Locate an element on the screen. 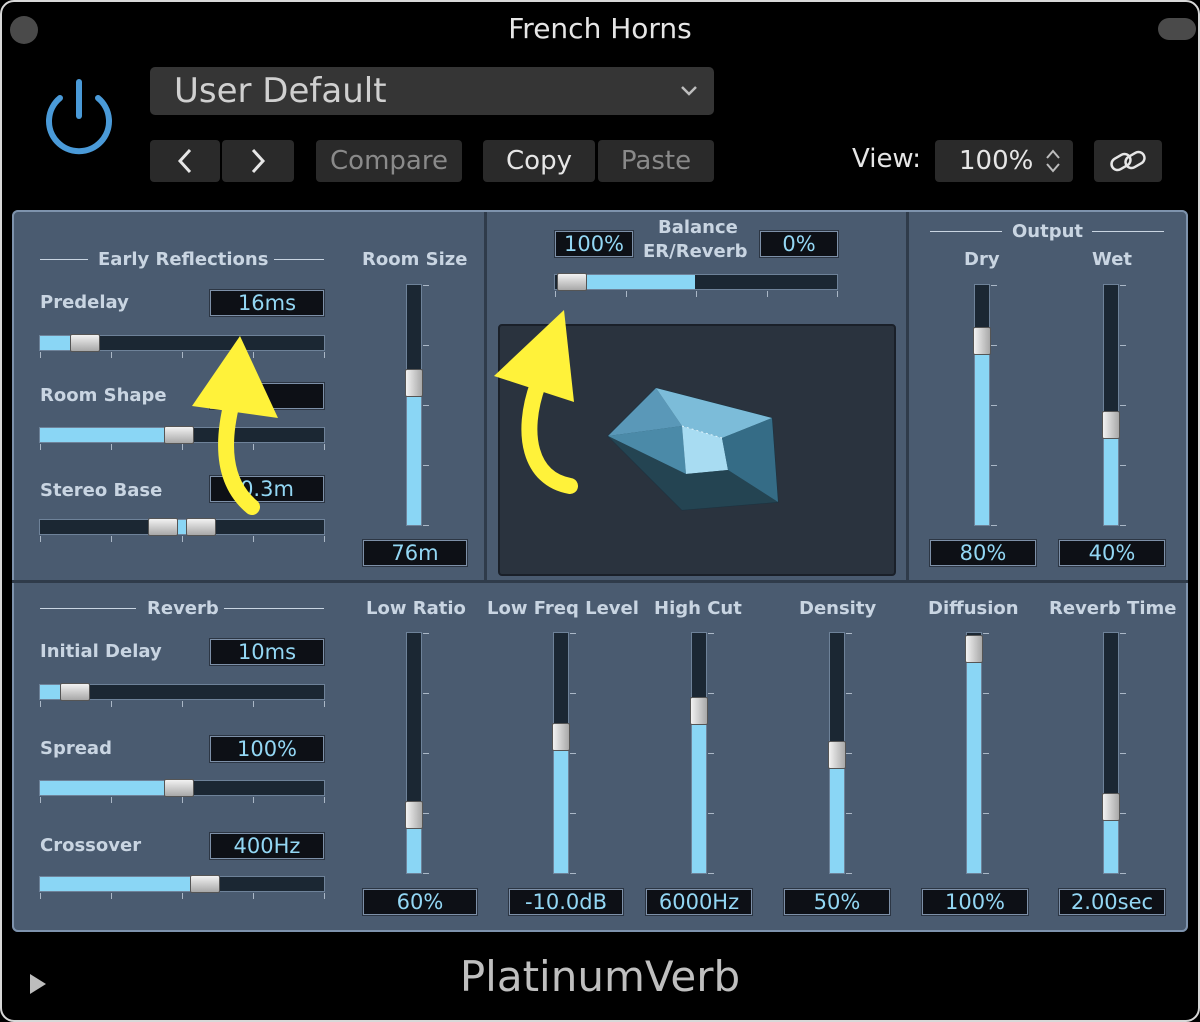 The image size is (1200, 1022). power-icon is located at coordinates (79, 117).